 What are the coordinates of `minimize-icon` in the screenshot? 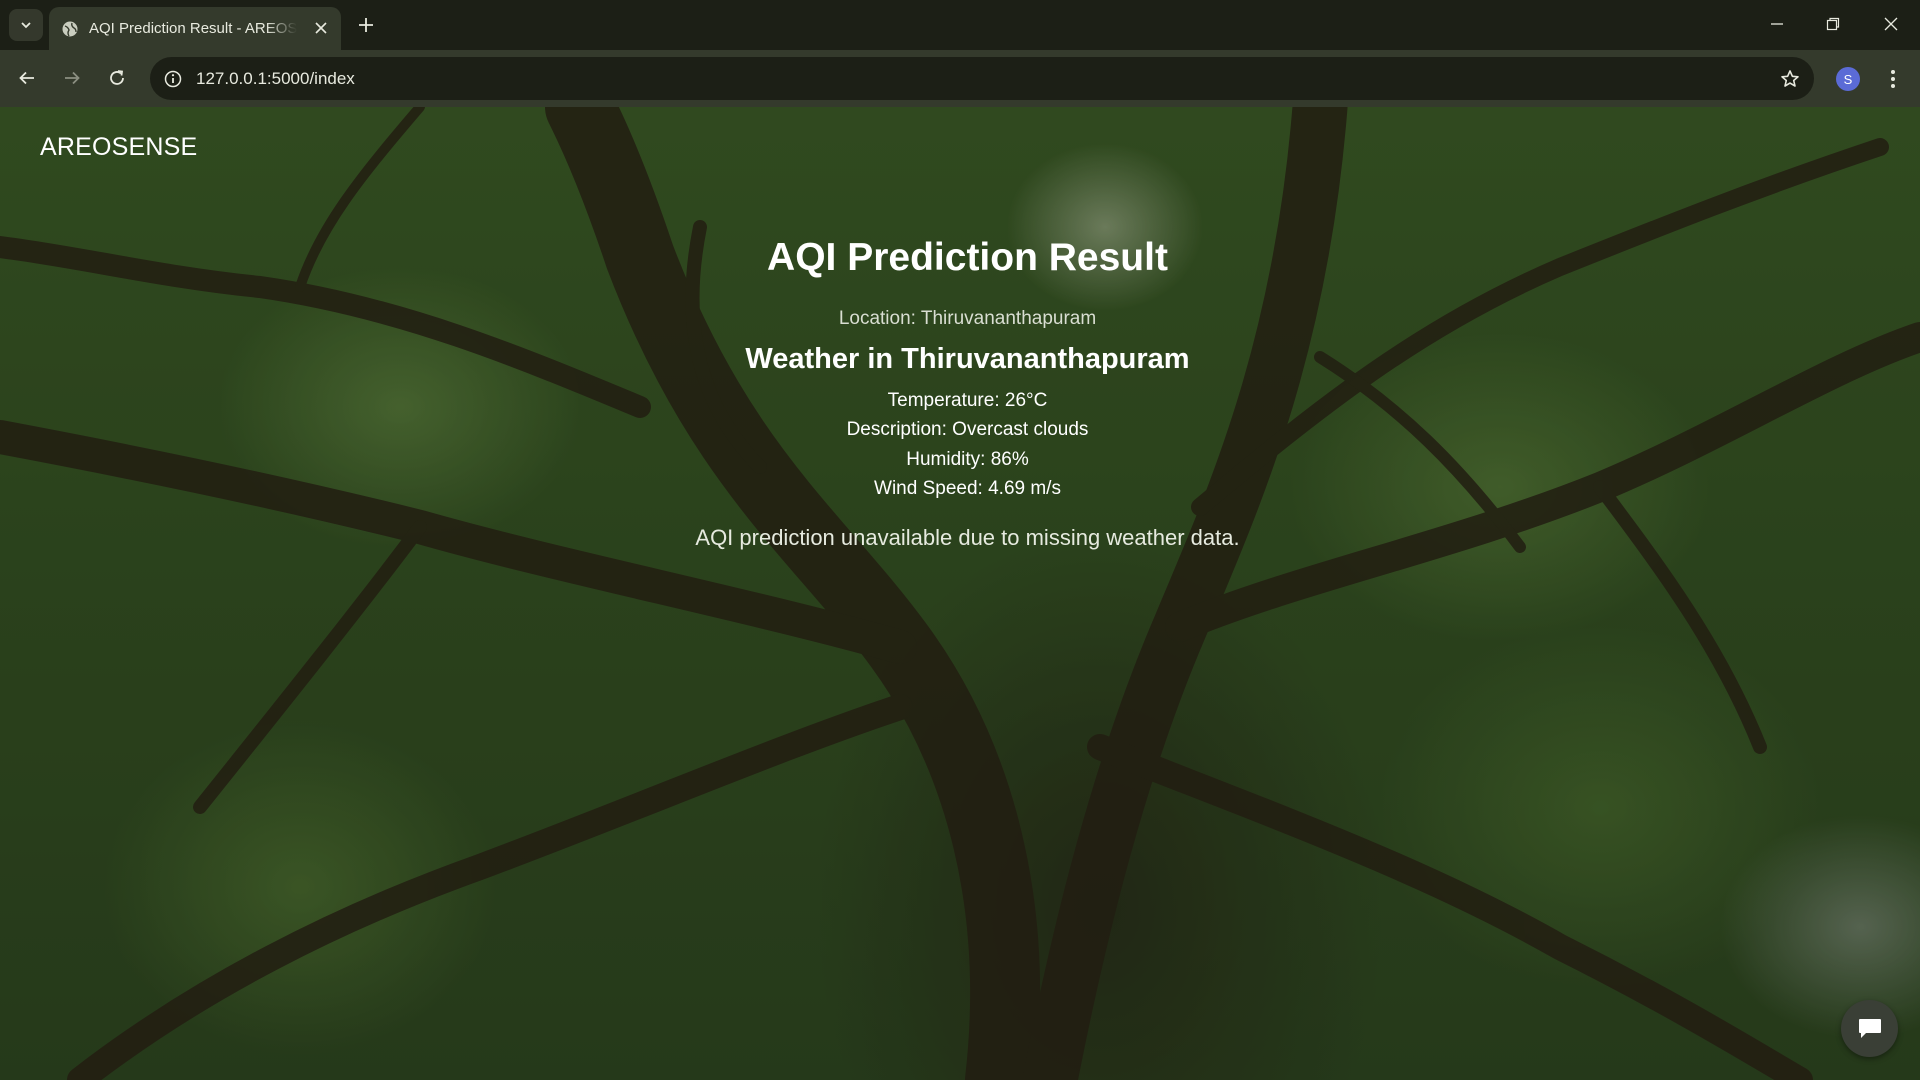 It's located at (1777, 24).